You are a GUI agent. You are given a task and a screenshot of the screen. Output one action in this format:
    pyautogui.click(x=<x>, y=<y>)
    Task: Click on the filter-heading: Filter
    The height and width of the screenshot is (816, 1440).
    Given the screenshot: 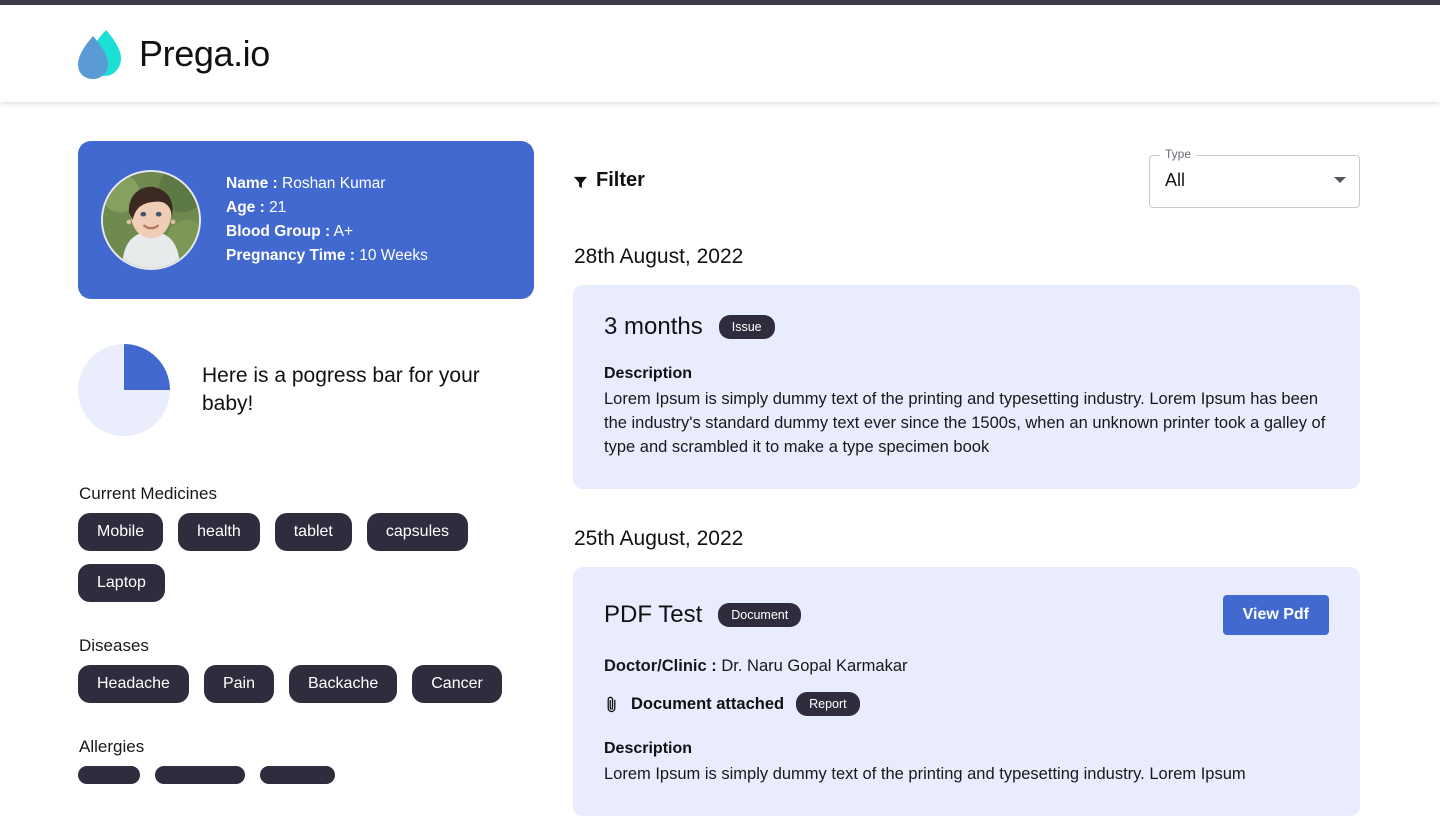 What is the action you would take?
    pyautogui.click(x=609, y=180)
    